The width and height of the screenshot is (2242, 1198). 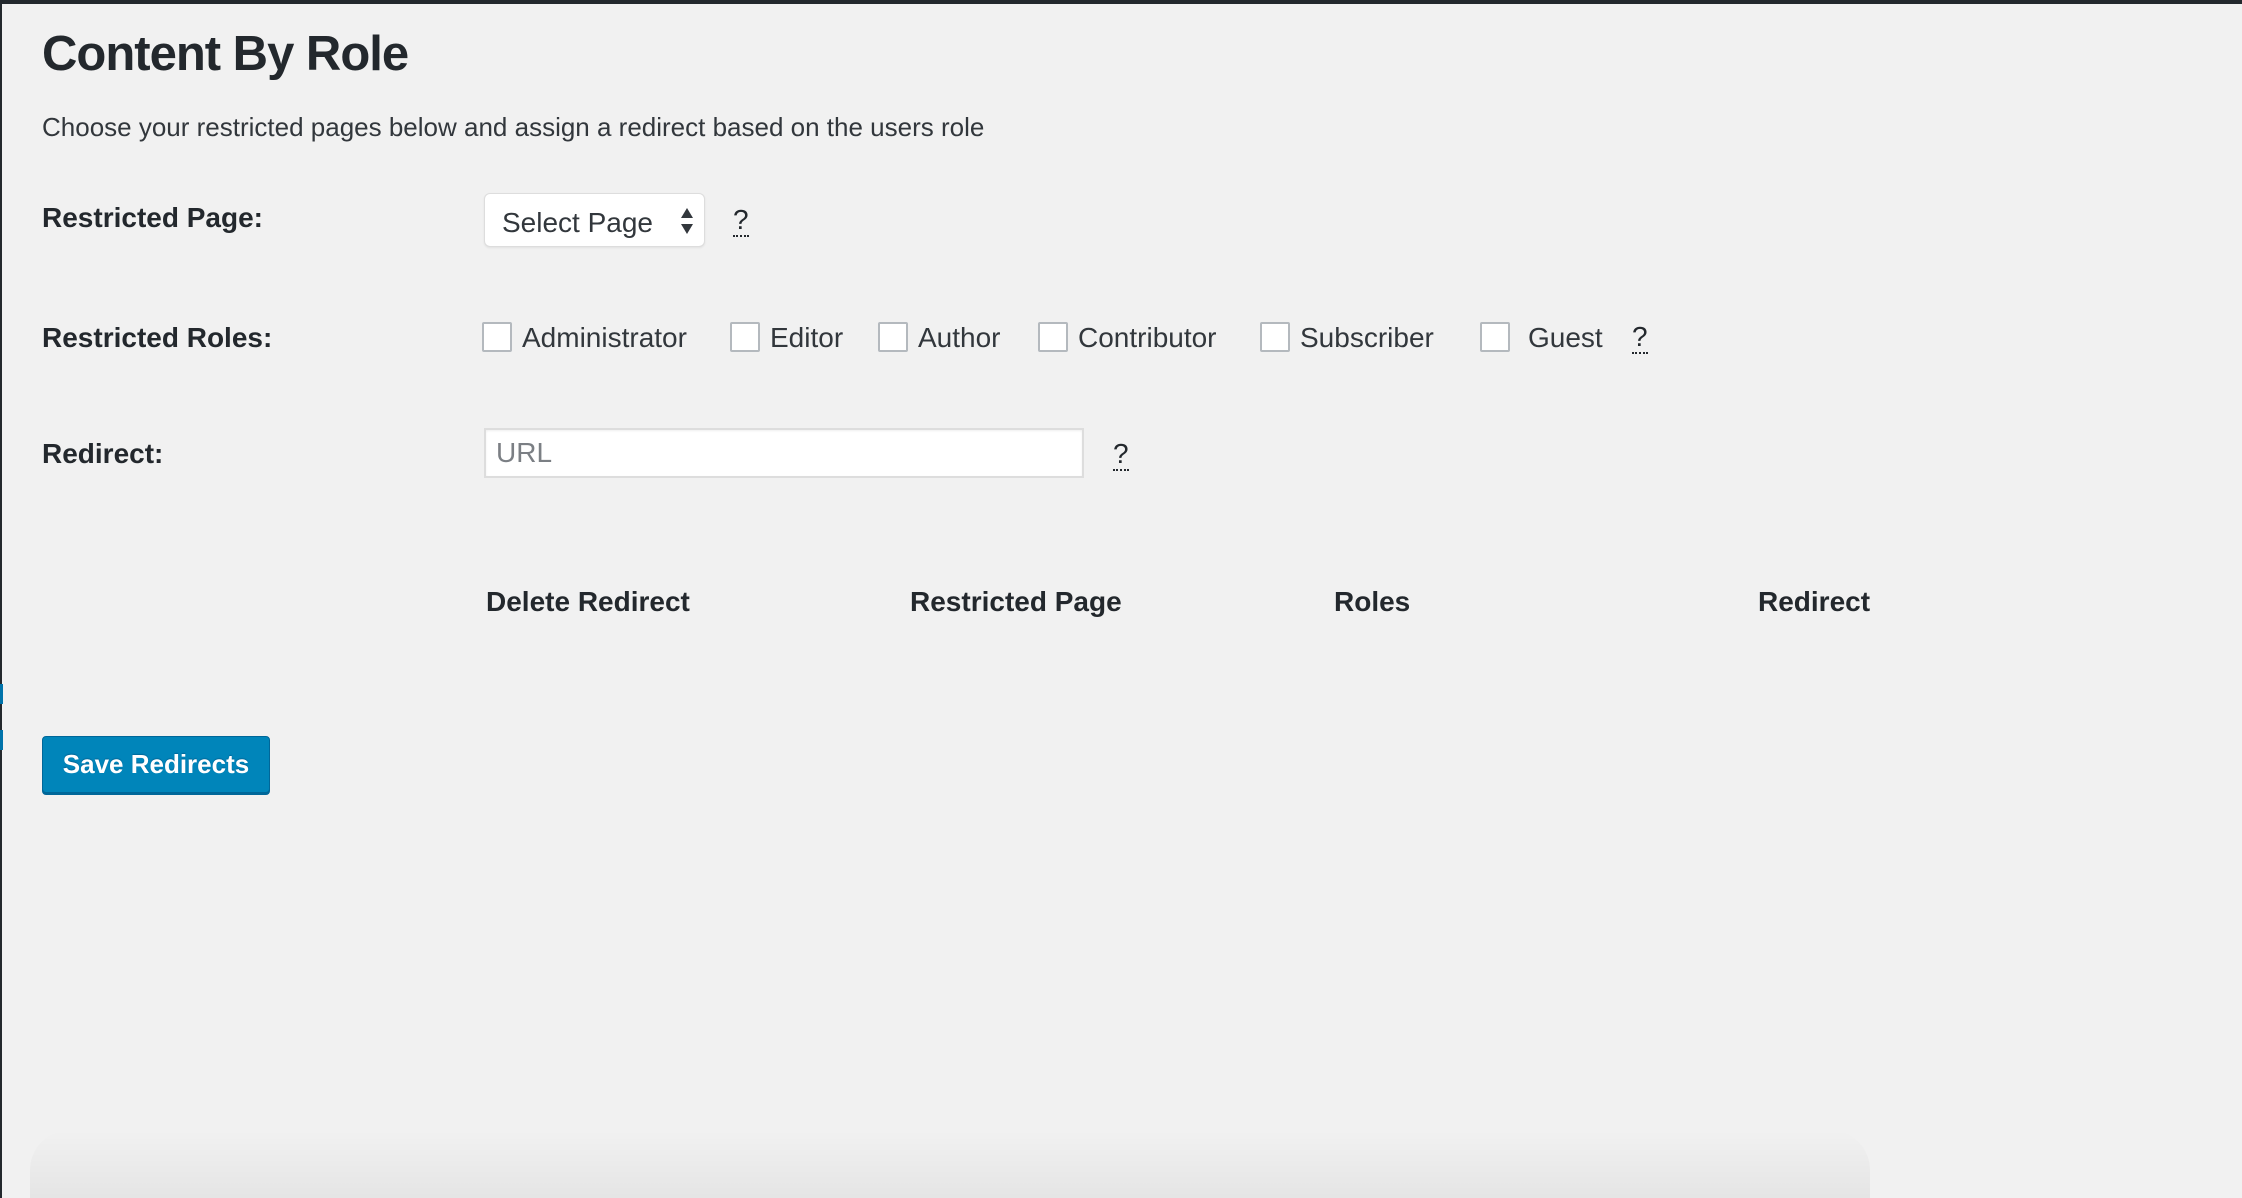 I want to click on redirect-label: Redirect:, so click(x=103, y=453).